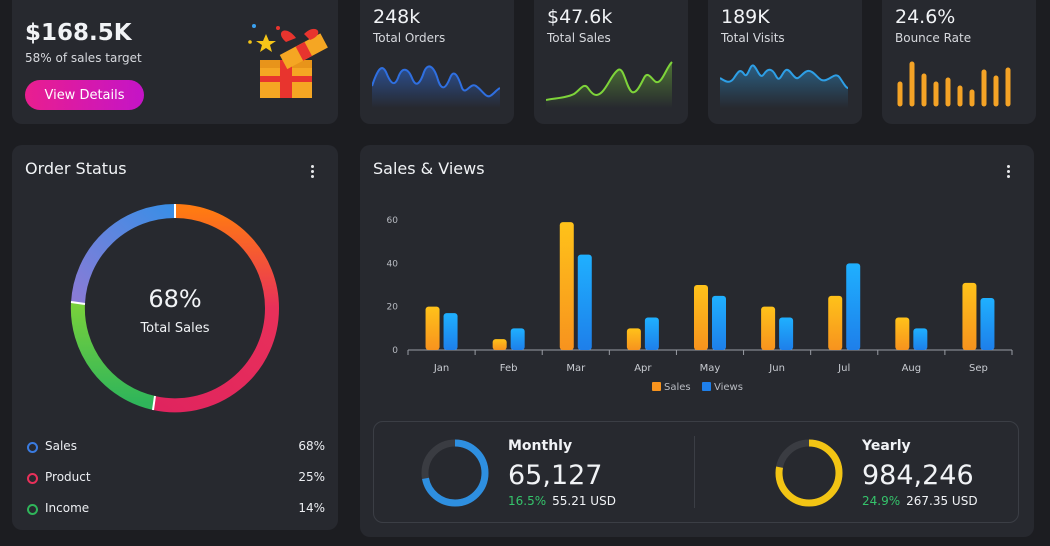 The height and width of the screenshot is (546, 1050). Describe the element at coordinates (311, 477) in the screenshot. I see `legend-percent: 25%` at that location.